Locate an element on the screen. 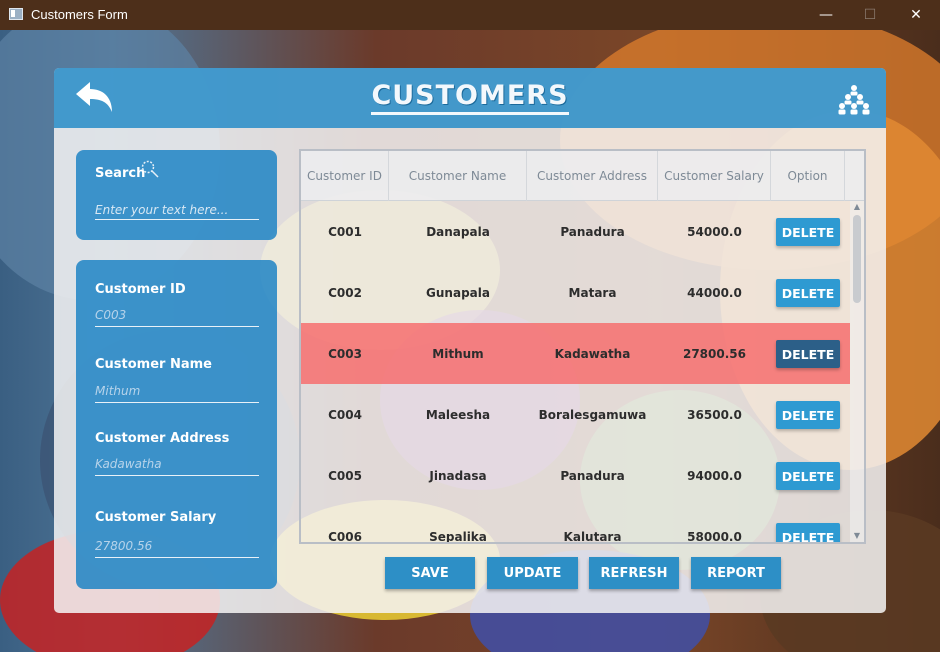 This screenshot has height=652, width=940. column-header-customer-address: Customer Address is located at coordinates (592, 176).